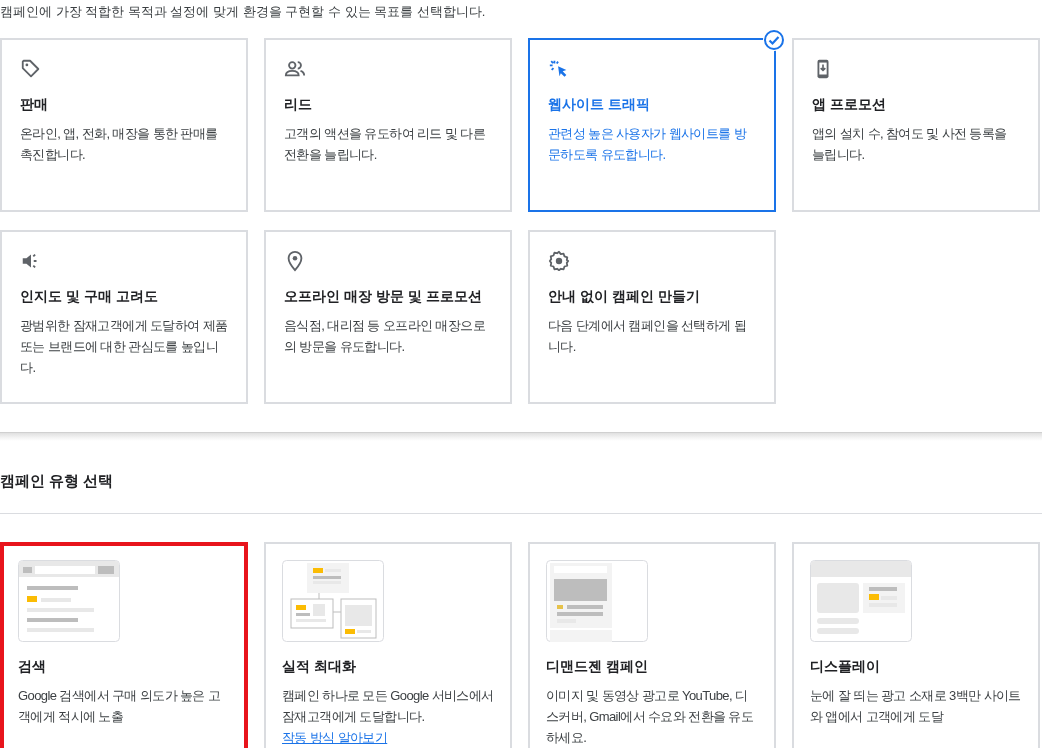  What do you see at coordinates (559, 261) in the screenshot?
I see `gear-icon` at bounding box center [559, 261].